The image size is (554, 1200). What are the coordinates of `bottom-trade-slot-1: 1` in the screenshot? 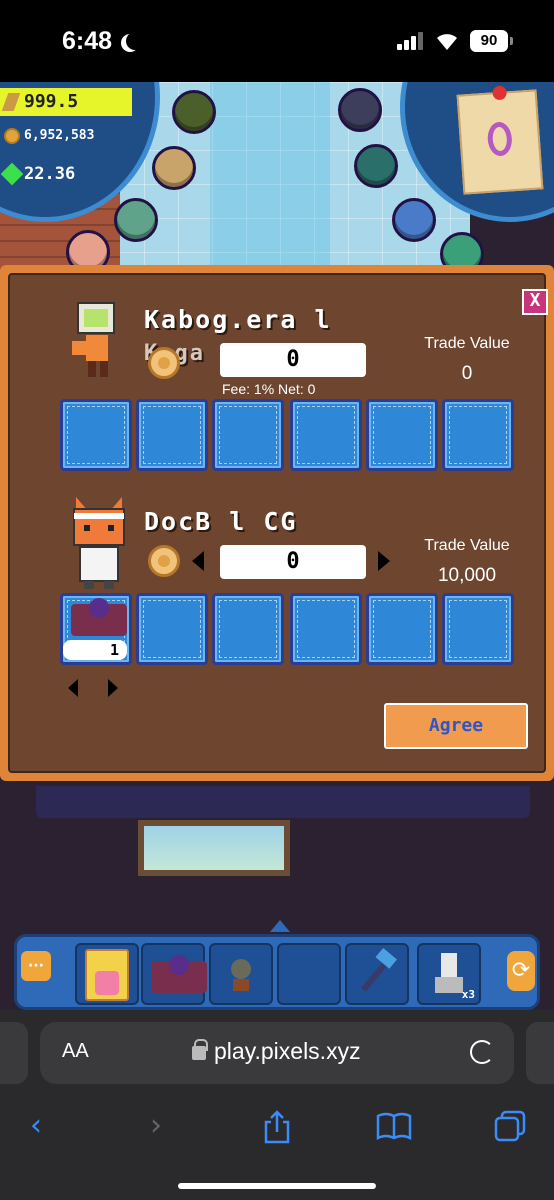 It's located at (96, 629).